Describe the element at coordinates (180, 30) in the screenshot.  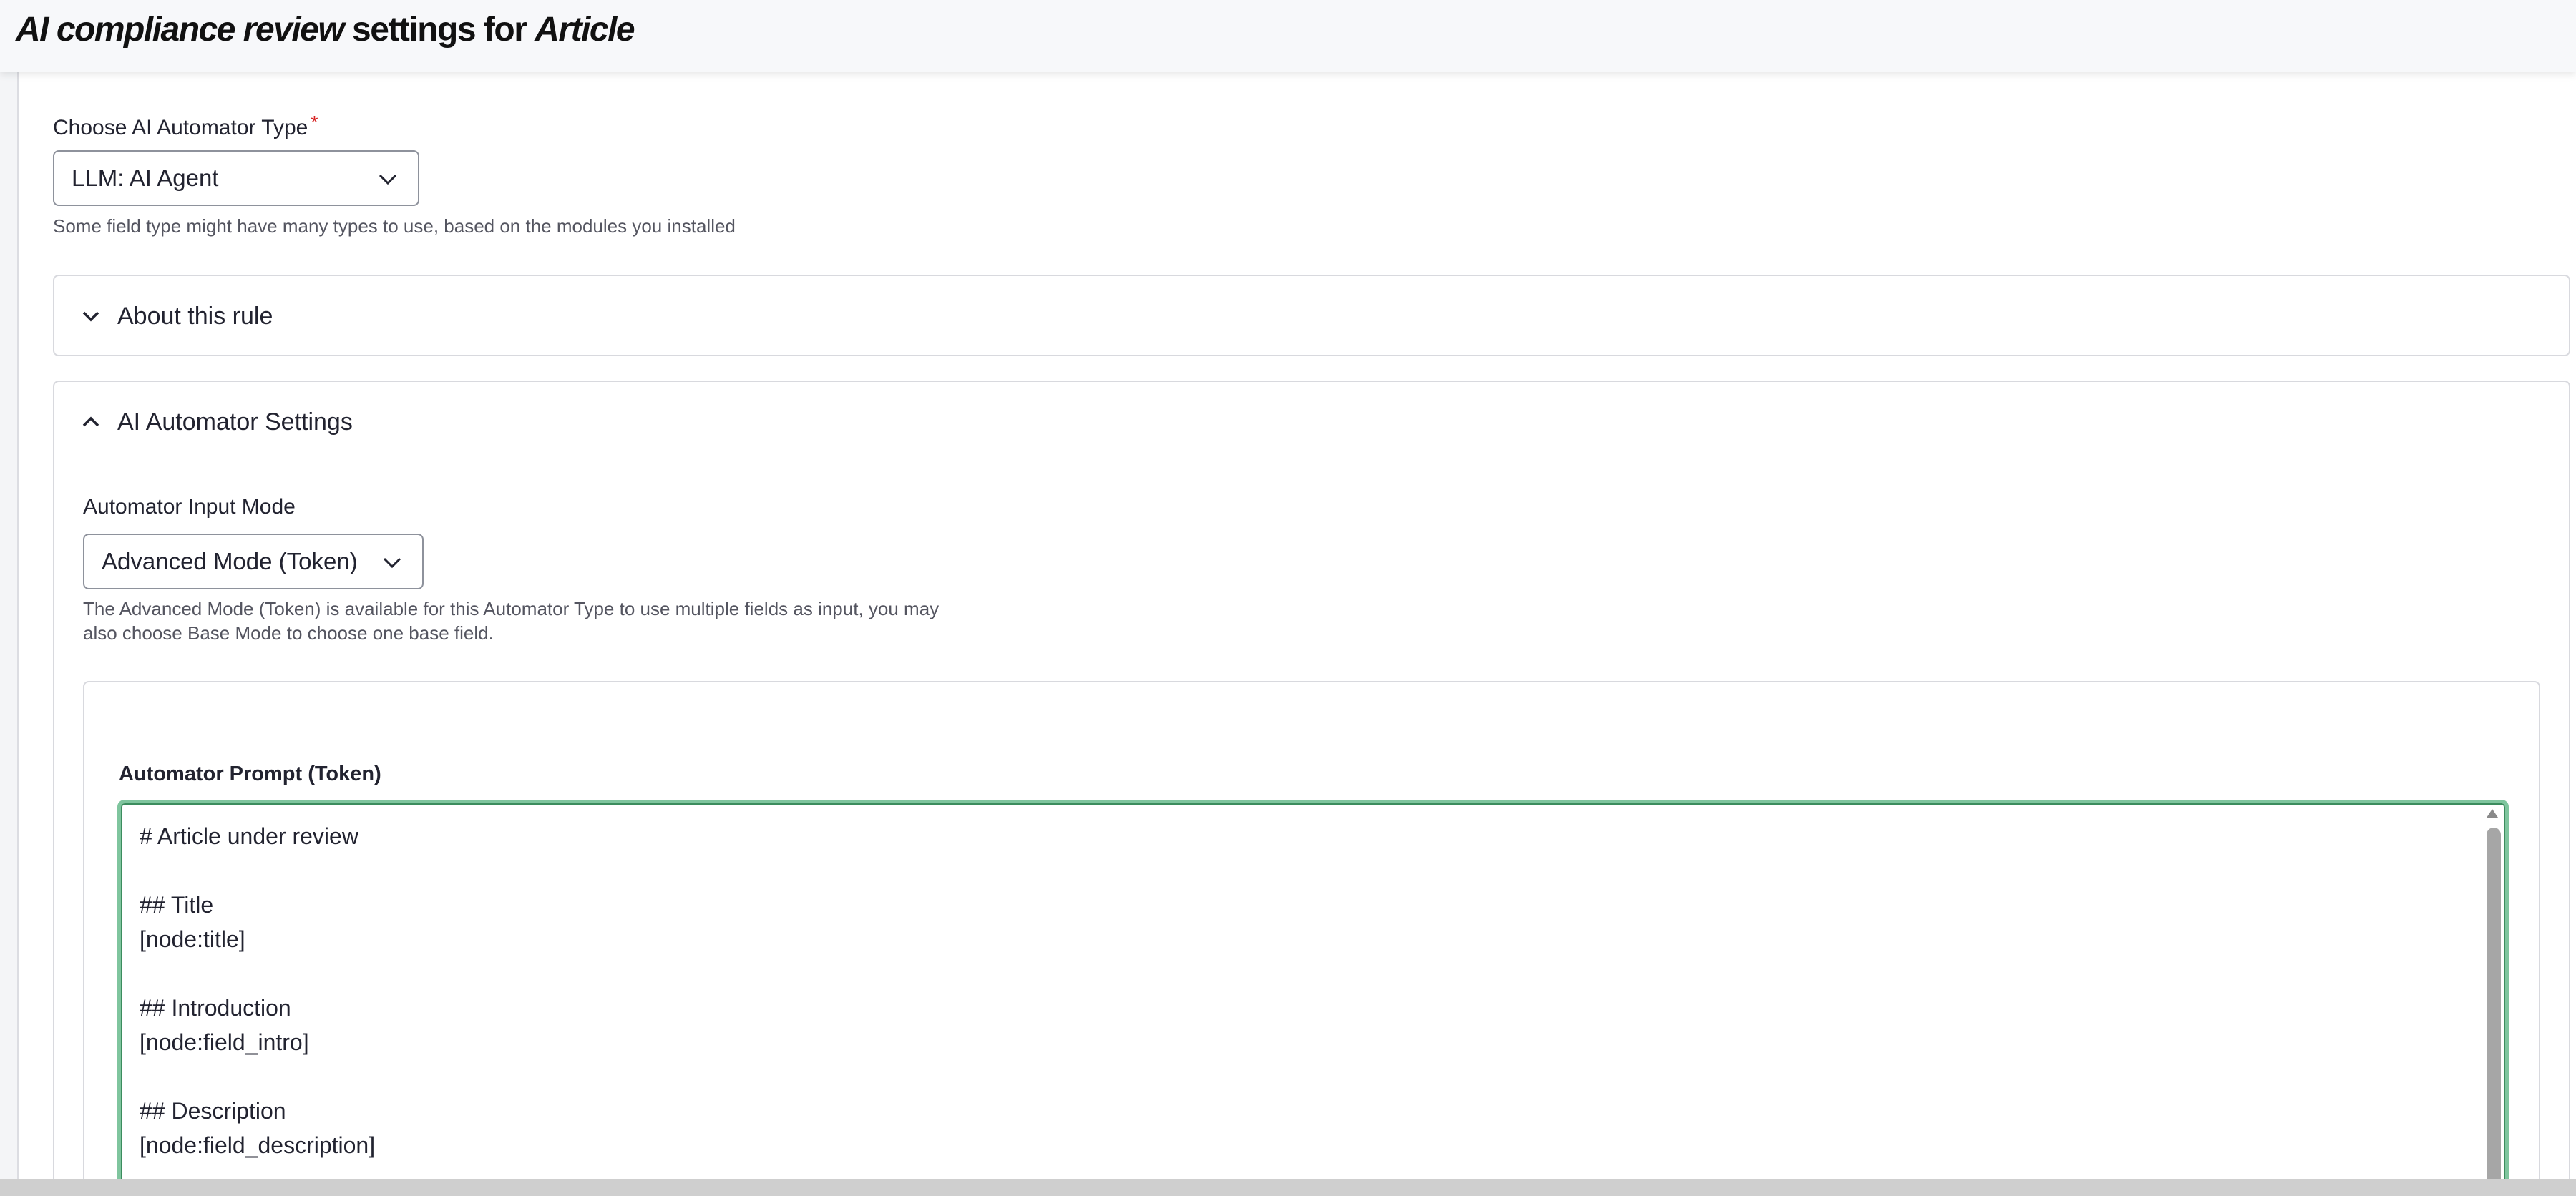
I see `page-title-part1: AI compliance review` at that location.